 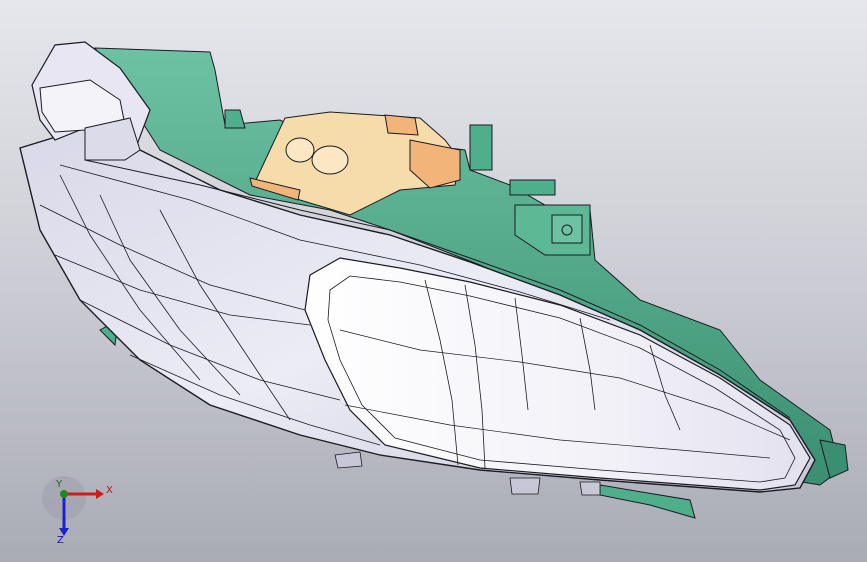 What do you see at coordinates (73, 506) in the screenshot?
I see `triad-icon` at bounding box center [73, 506].